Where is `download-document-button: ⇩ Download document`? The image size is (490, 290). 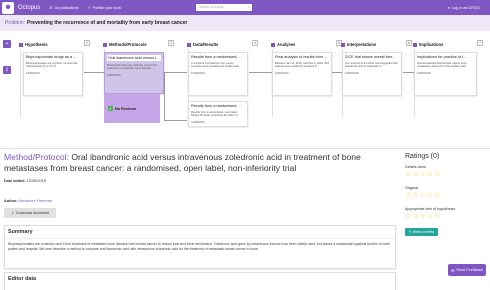 download-document-button: ⇩ Download document is located at coordinates (30, 213).